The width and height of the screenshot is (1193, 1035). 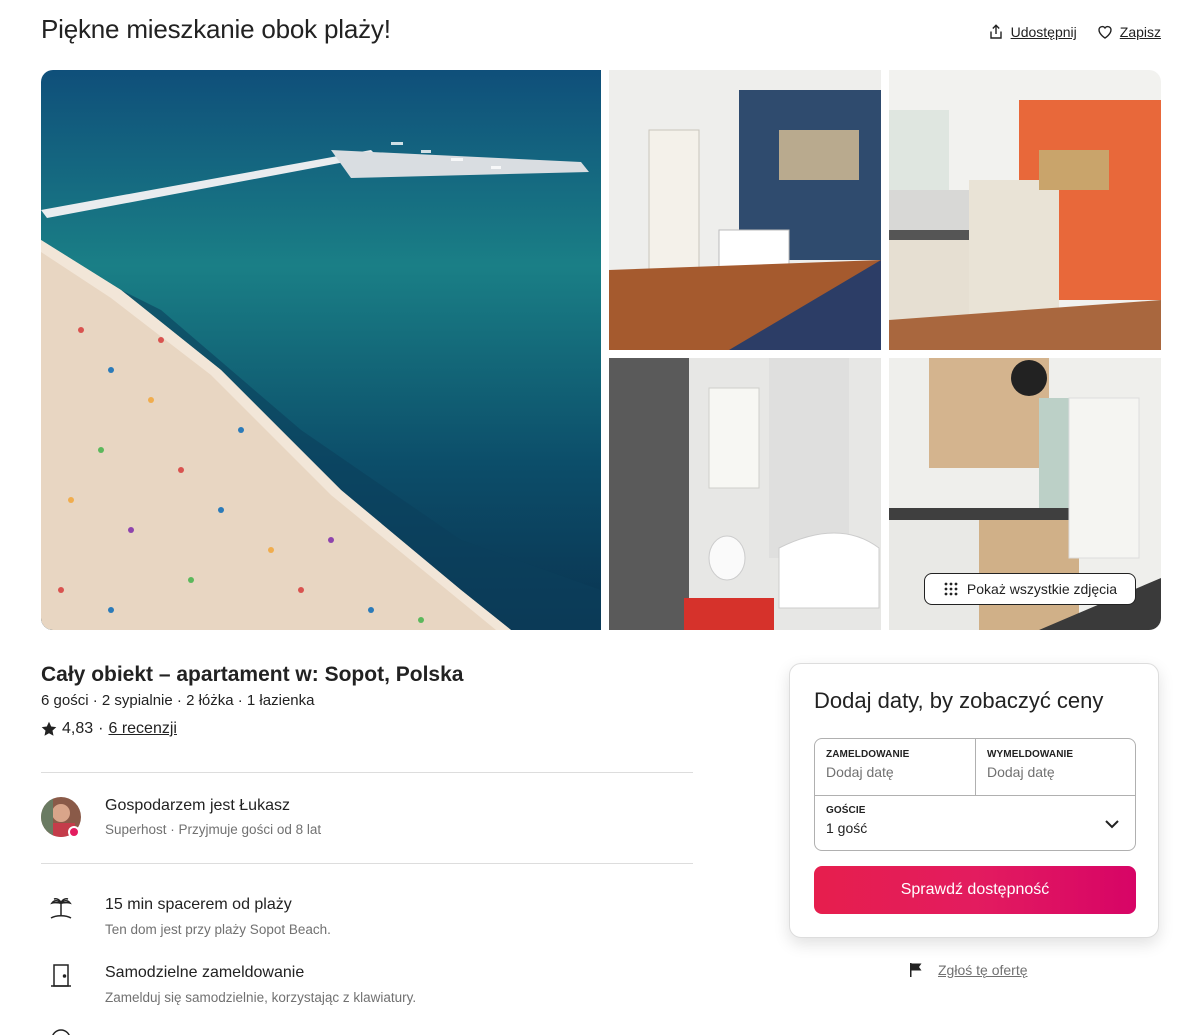 I want to click on share-button: Udostępnij, so click(x=1032, y=32).